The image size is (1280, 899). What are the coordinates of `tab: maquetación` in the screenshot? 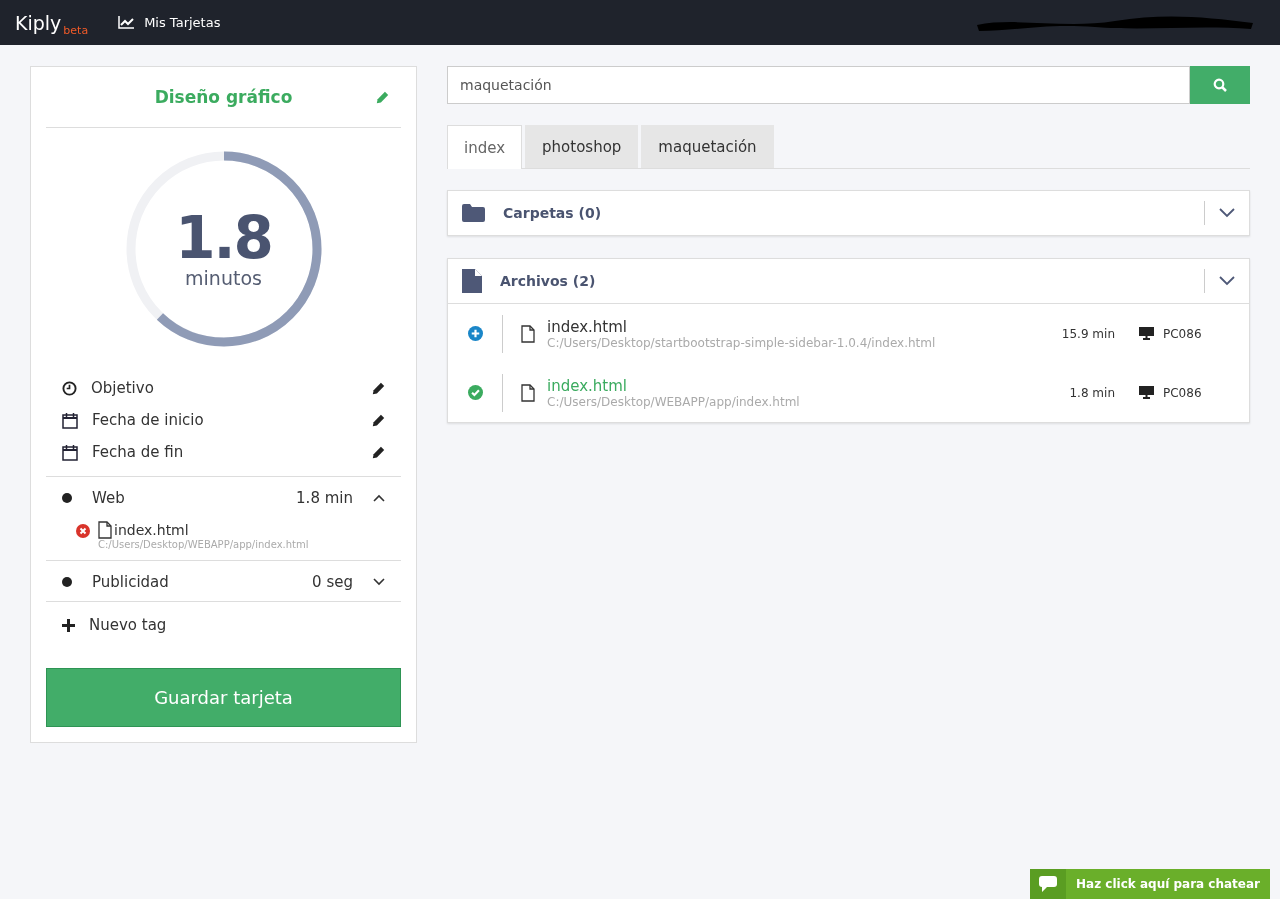 It's located at (707, 146).